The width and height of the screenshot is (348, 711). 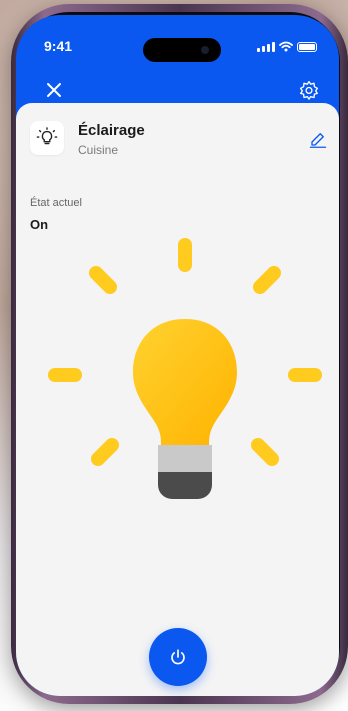 I want to click on power-icon, so click(x=178, y=657).